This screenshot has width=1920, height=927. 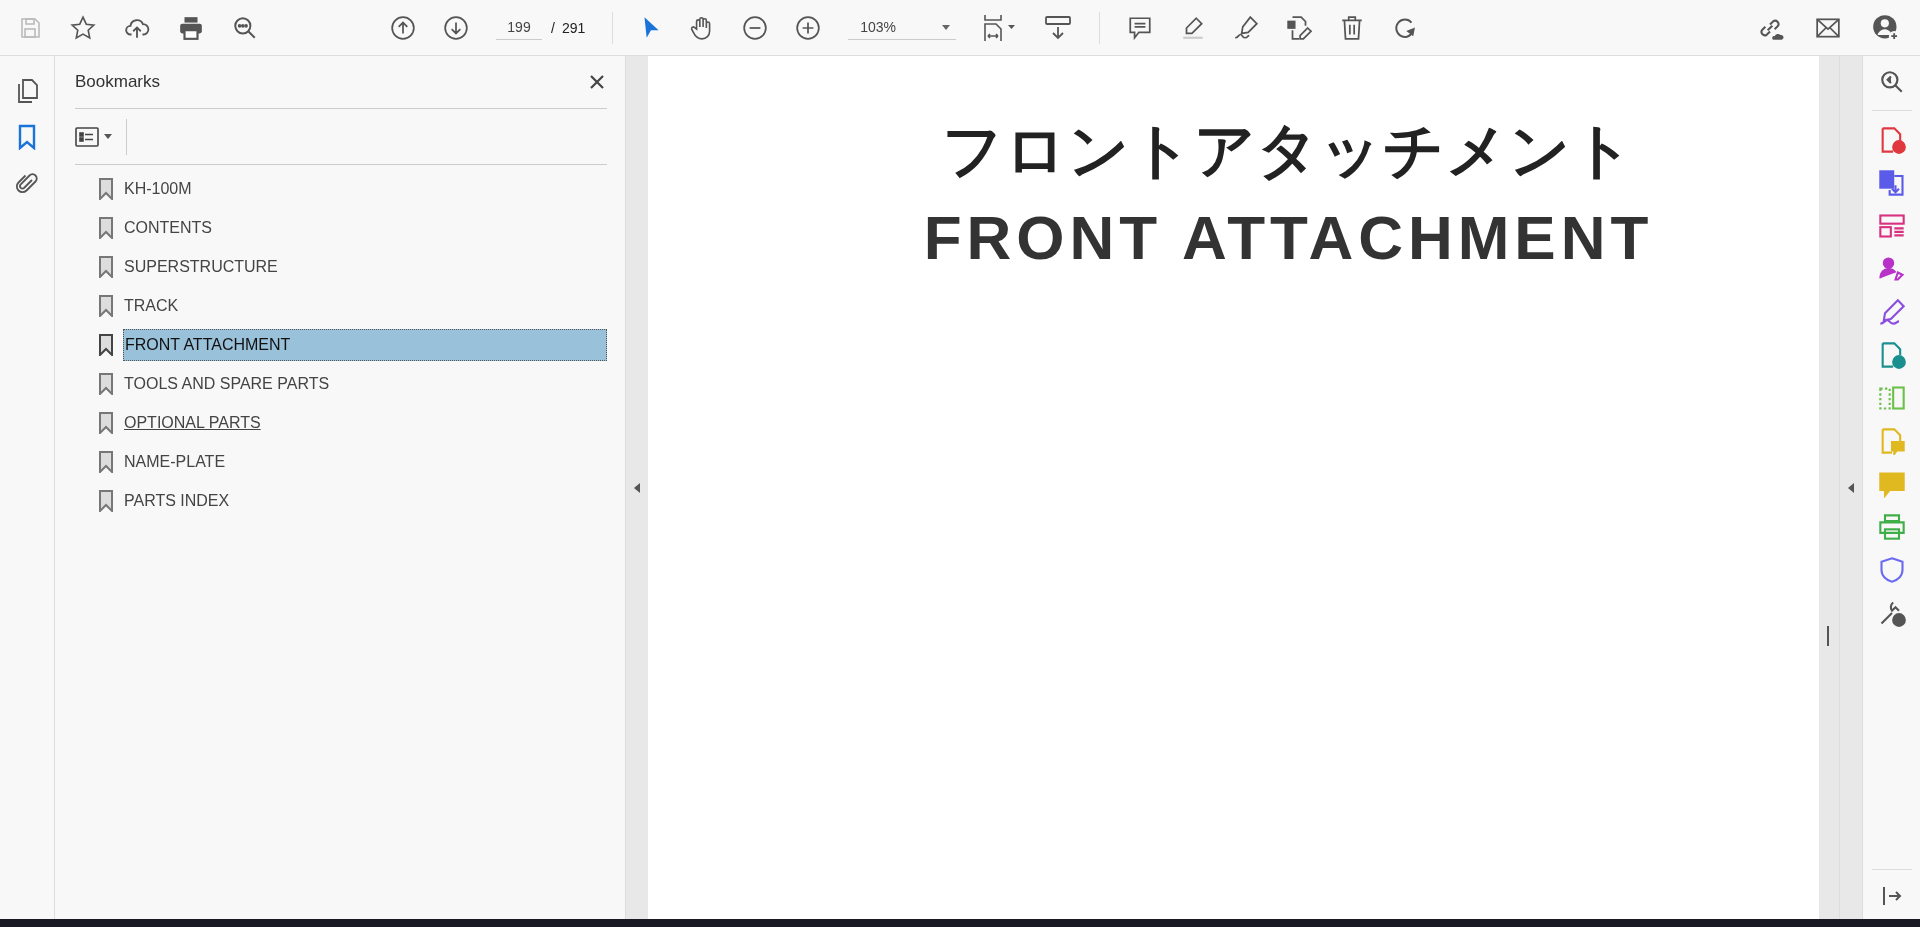 What do you see at coordinates (755, 27) in the screenshot?
I see `zoom-out-icon` at bounding box center [755, 27].